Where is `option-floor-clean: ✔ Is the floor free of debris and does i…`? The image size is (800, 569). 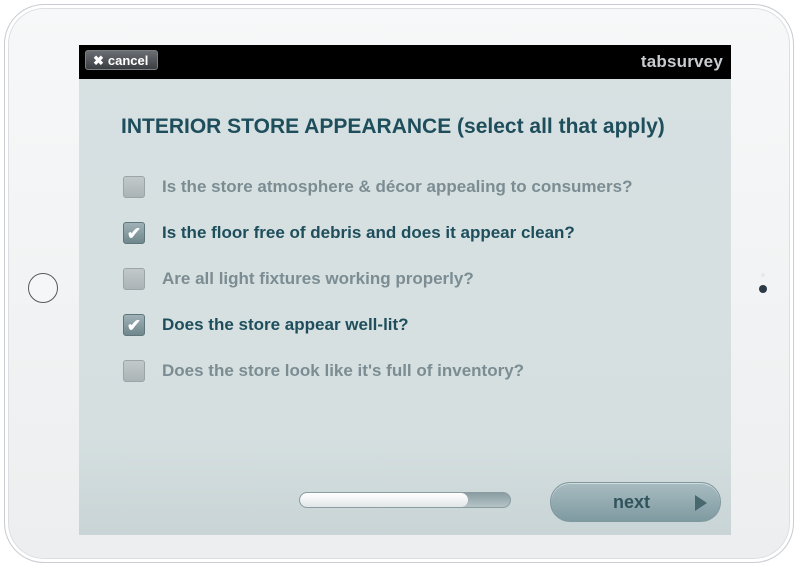 option-floor-clean: ✔ Is the floor free of debris and does i… is located at coordinates (423, 233).